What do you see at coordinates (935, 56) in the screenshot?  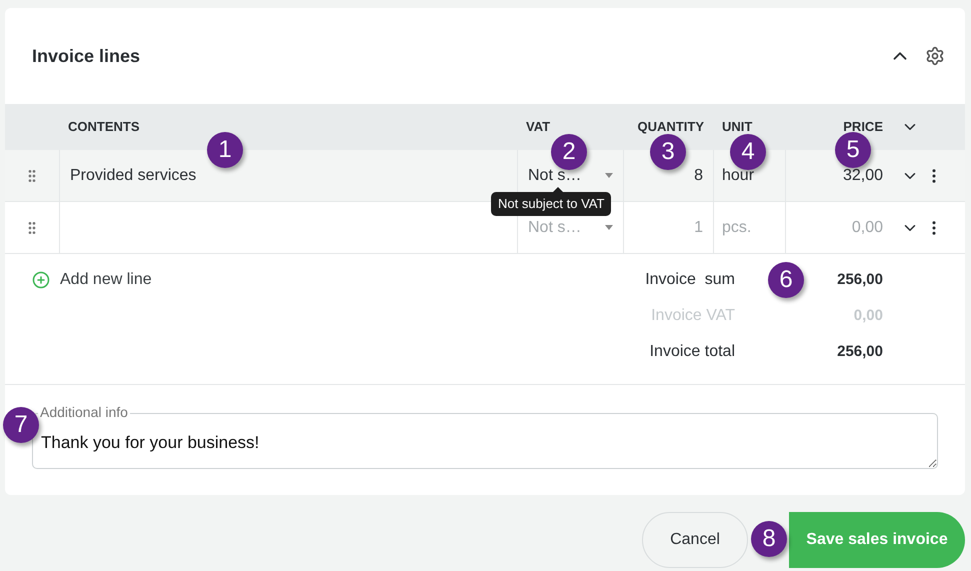 I see `settings-icon` at bounding box center [935, 56].